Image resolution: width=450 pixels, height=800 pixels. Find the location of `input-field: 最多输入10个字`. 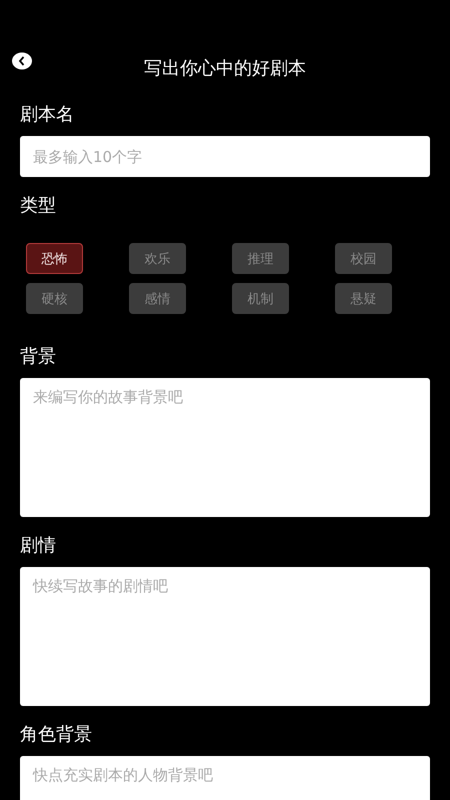

input-field: 最多输入10个字 is located at coordinates (225, 156).